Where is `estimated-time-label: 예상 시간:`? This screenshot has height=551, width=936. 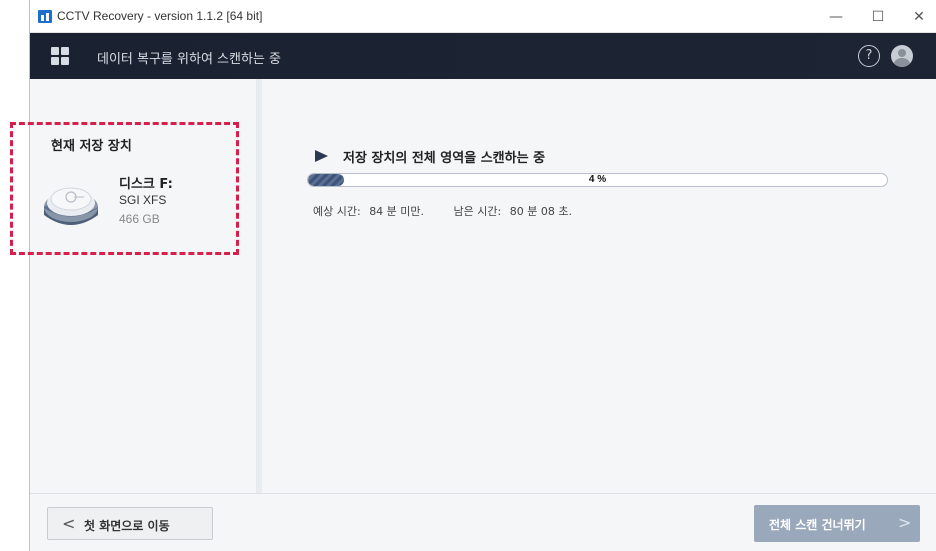
estimated-time-label: 예상 시간: is located at coordinates (337, 211).